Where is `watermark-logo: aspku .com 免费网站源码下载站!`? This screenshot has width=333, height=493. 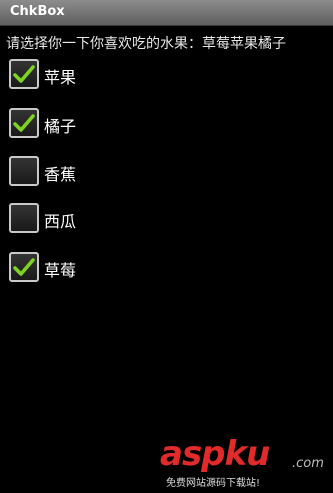 watermark-logo: aspku .com 免费网站源码下载站! is located at coordinates (246, 463).